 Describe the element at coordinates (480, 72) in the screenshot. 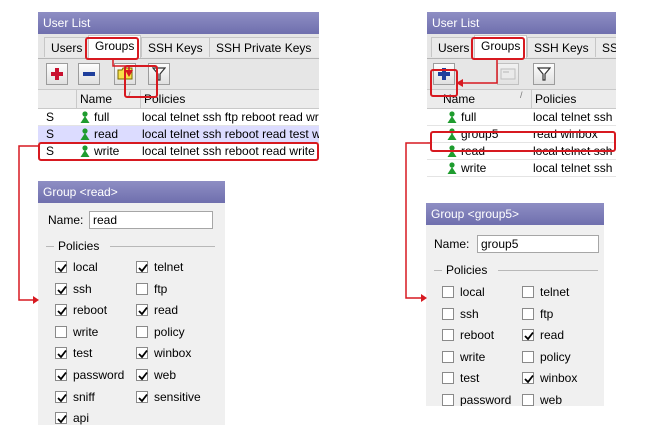

I see `arrow-right-tab-to-add` at that location.